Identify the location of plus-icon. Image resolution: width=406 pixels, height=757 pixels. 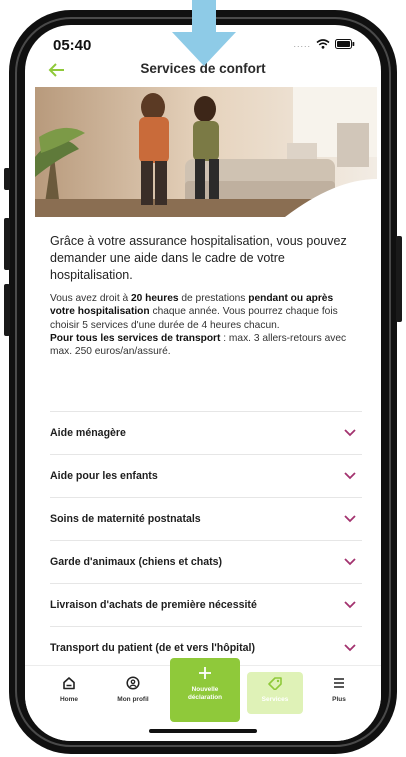
(205, 673).